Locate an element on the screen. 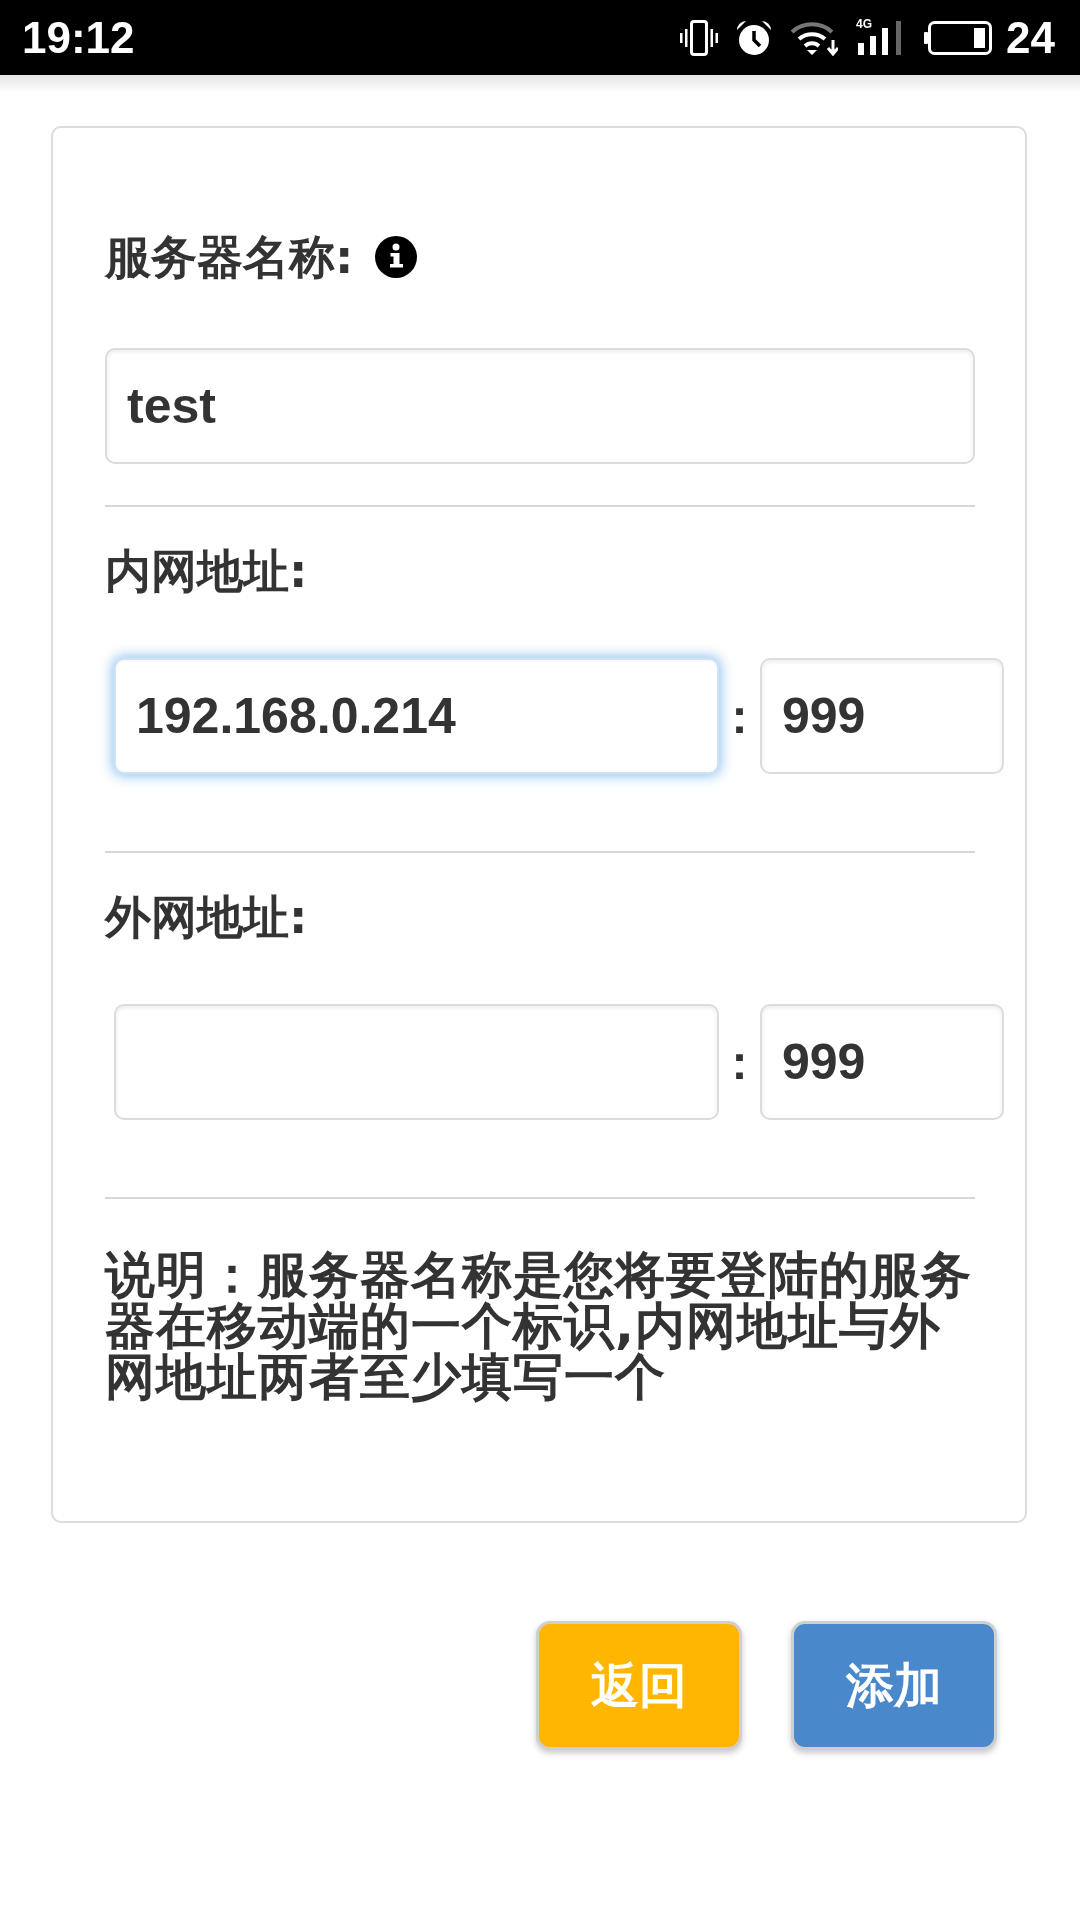  battery-icon is located at coordinates (958, 37).